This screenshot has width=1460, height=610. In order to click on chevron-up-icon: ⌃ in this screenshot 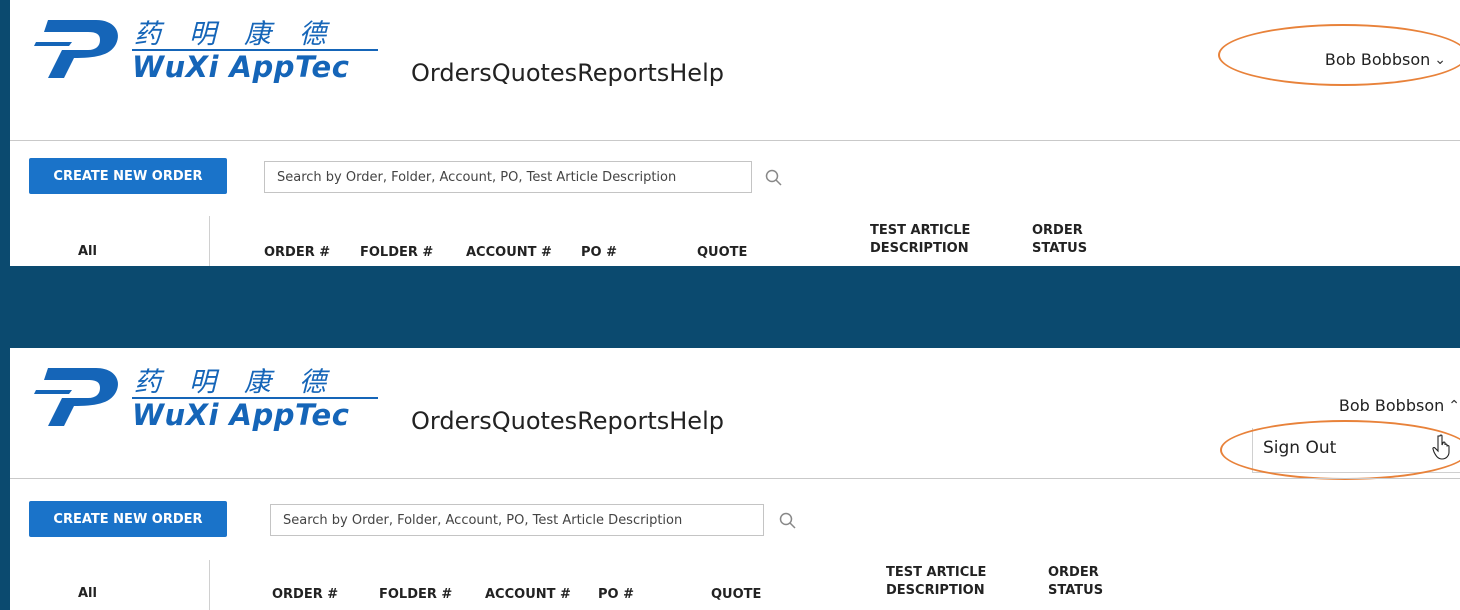, I will do `click(1454, 405)`.